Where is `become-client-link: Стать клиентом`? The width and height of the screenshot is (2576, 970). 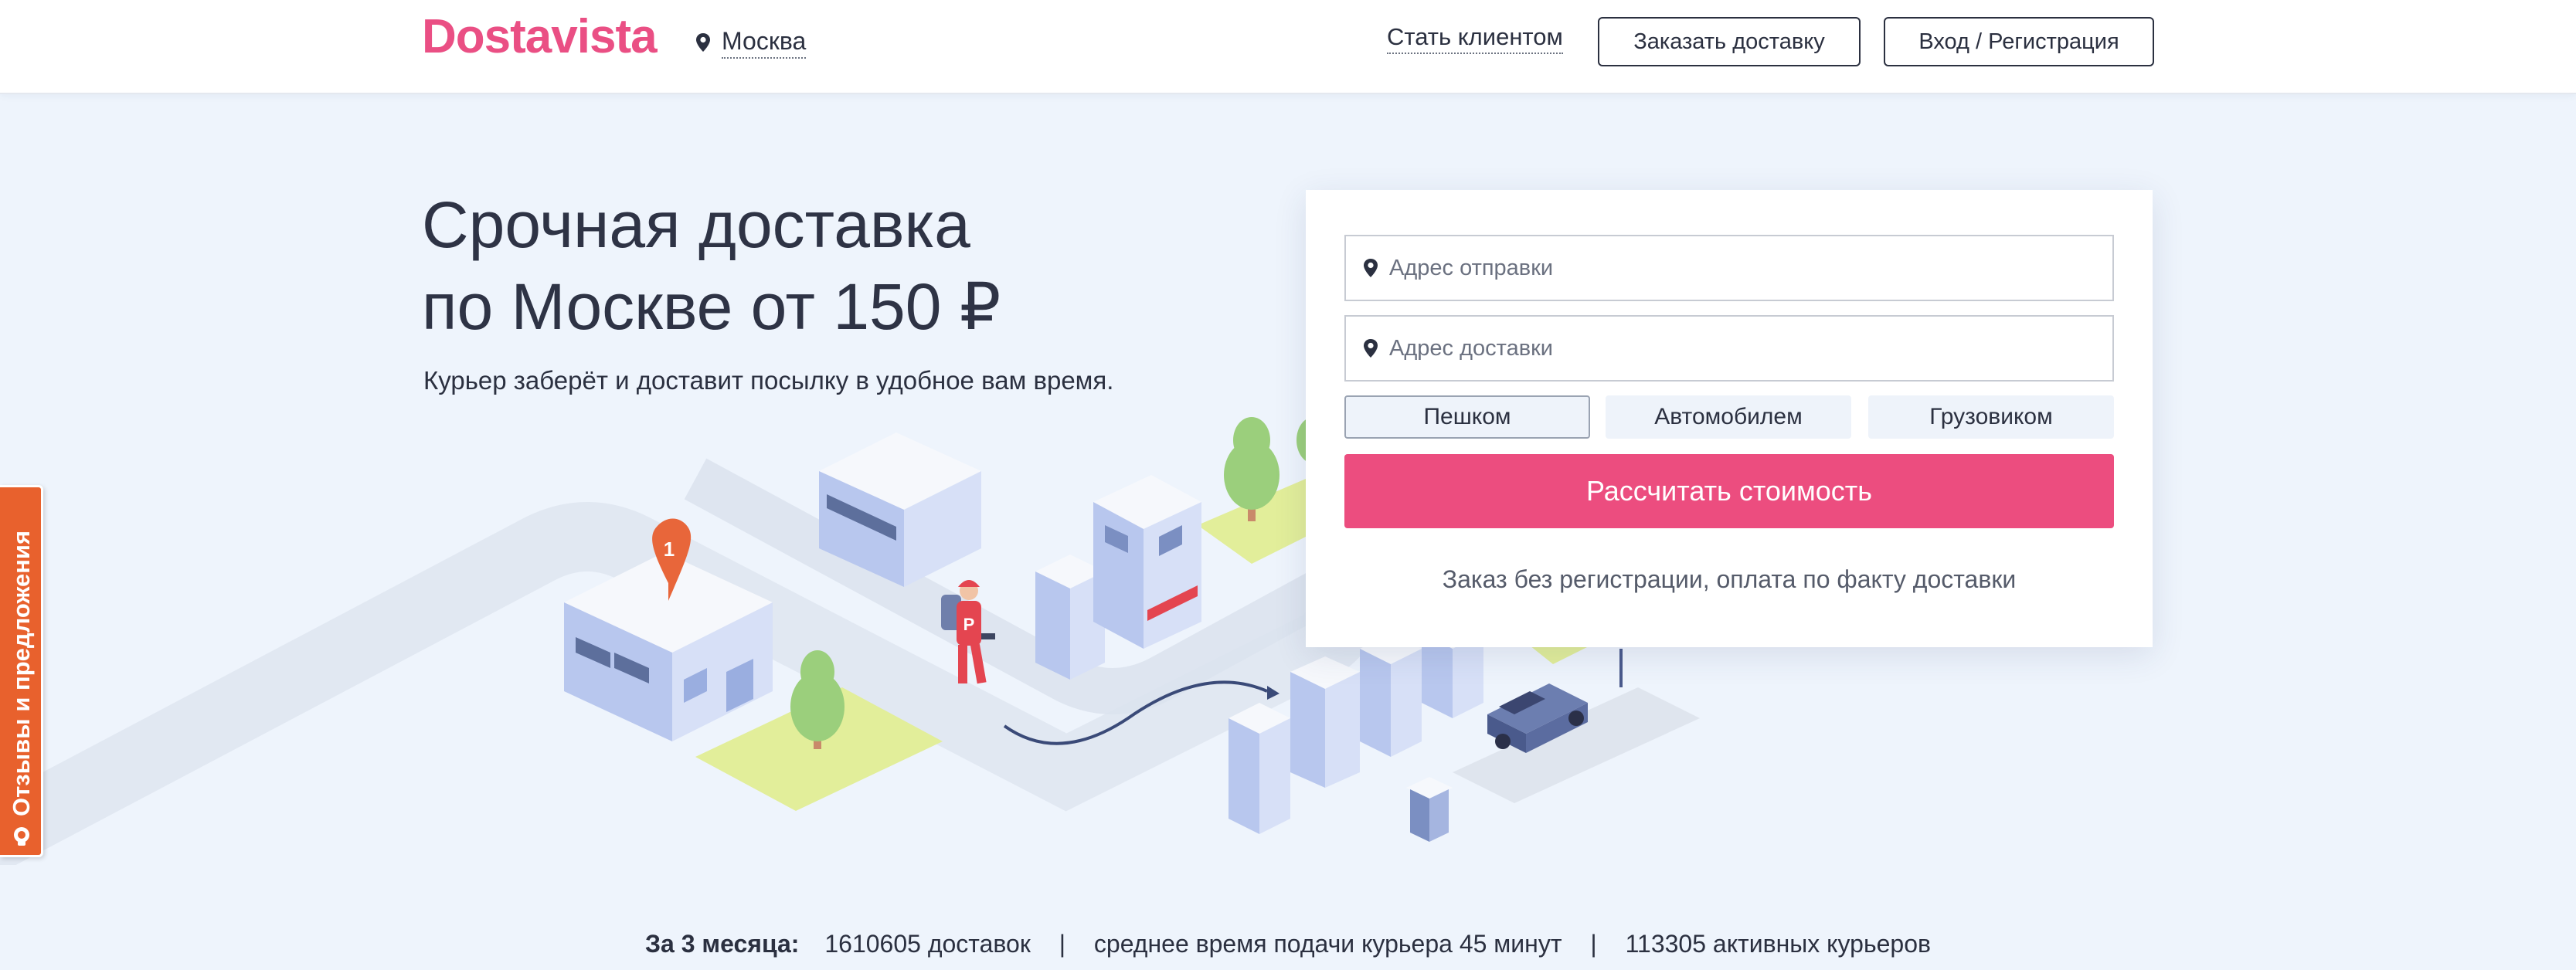 become-client-link: Стать клиентом is located at coordinates (1475, 38).